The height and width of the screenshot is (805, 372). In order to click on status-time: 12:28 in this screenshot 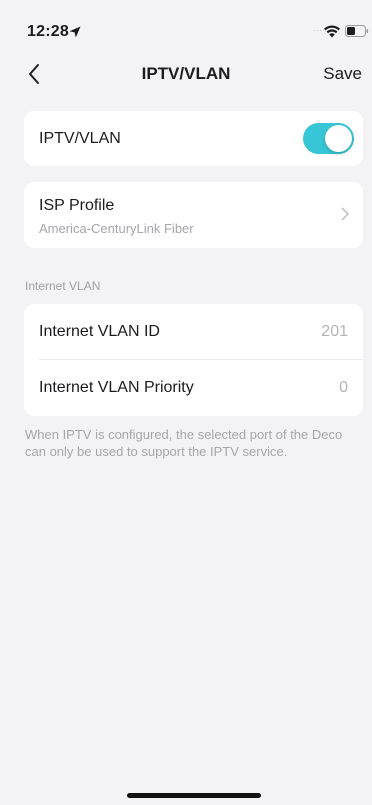, I will do `click(48, 31)`.